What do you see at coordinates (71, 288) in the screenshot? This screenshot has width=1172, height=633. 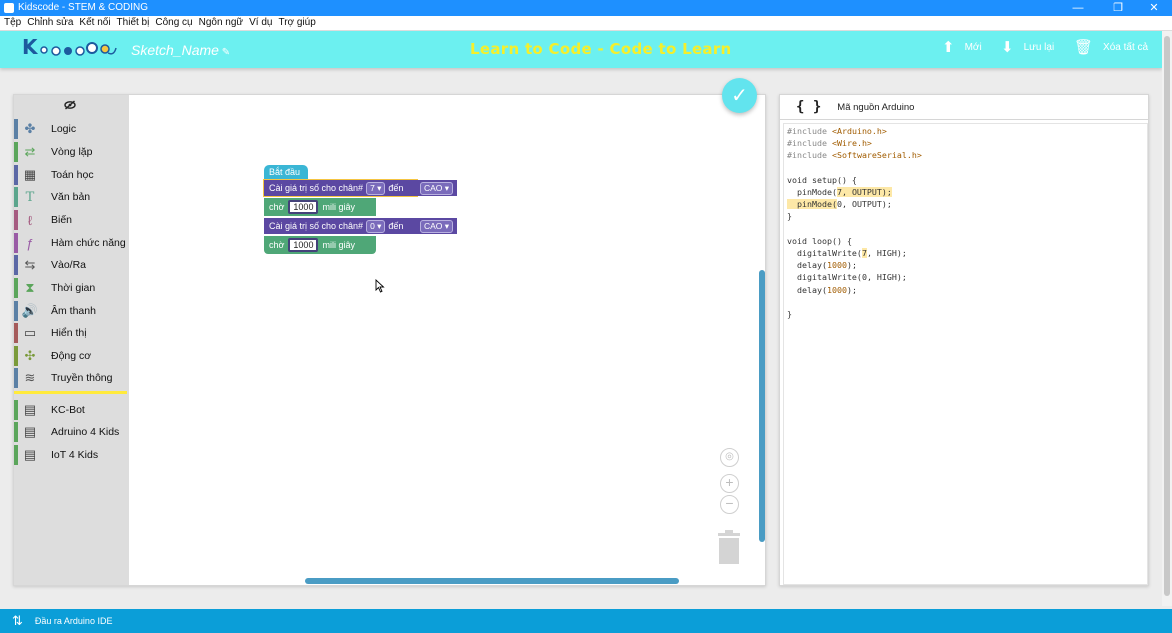 I see `category-time: ⧗ Thời gian` at bounding box center [71, 288].